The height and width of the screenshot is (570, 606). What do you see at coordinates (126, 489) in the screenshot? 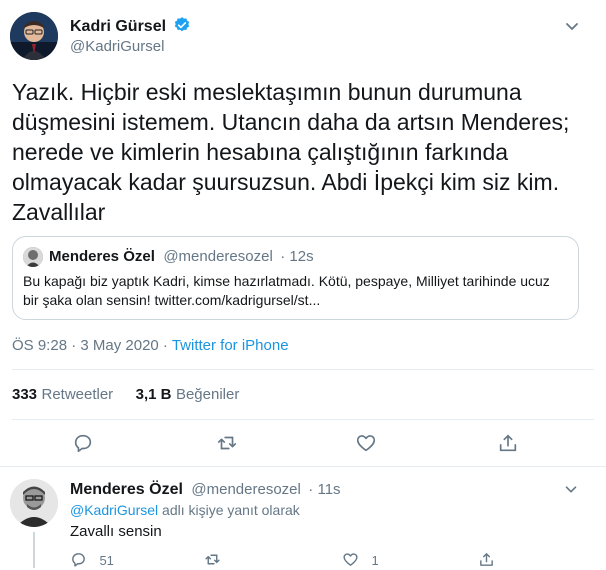
I see `reply-author-name: Menderes Özel` at bounding box center [126, 489].